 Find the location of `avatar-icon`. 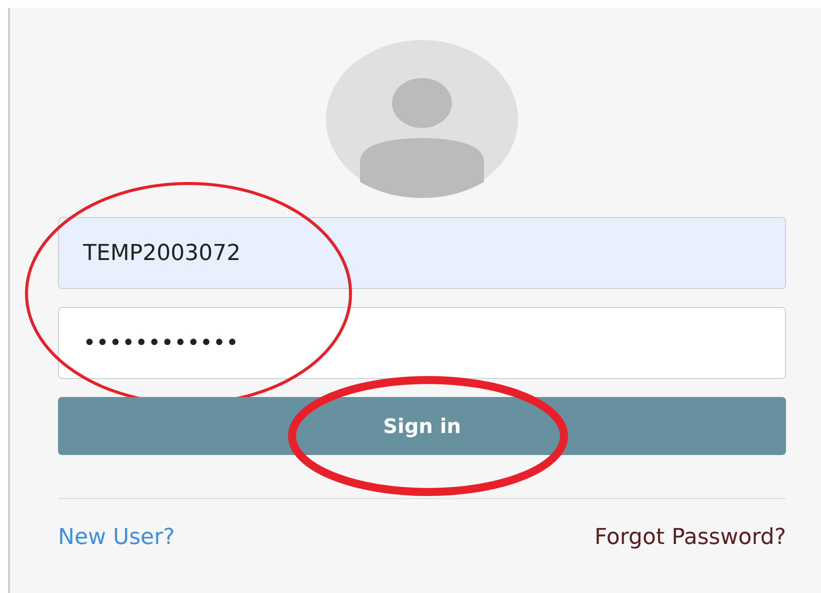

avatar-icon is located at coordinates (422, 119).